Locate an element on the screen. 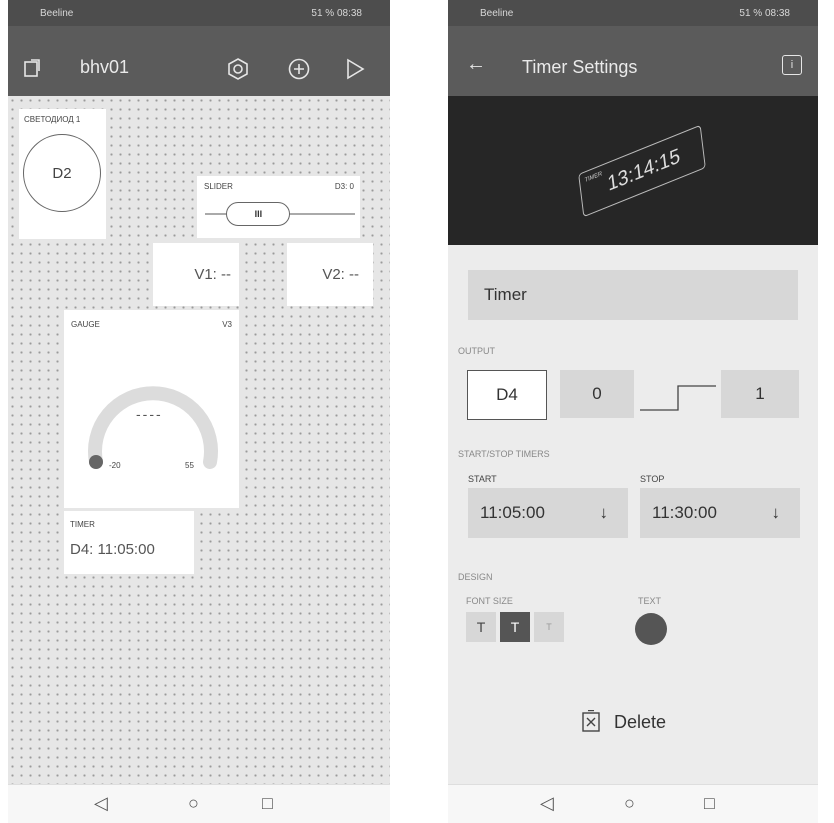 This screenshot has height=823, width=834. font-size-medium-glyph: T is located at coordinates (515, 627).